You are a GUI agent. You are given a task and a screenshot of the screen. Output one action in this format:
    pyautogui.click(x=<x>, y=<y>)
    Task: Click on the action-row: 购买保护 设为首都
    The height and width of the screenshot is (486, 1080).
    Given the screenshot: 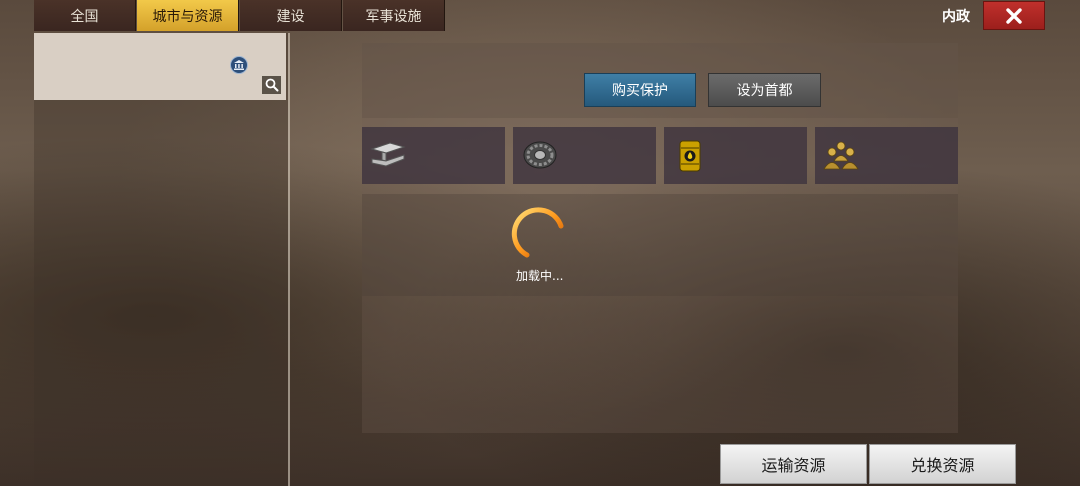 What is the action you would take?
    pyautogui.click(x=660, y=80)
    